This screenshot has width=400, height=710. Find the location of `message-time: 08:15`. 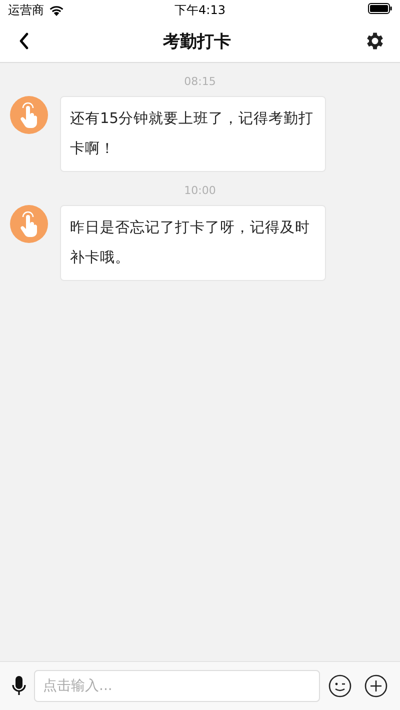

message-time: 08:15 is located at coordinates (200, 81).